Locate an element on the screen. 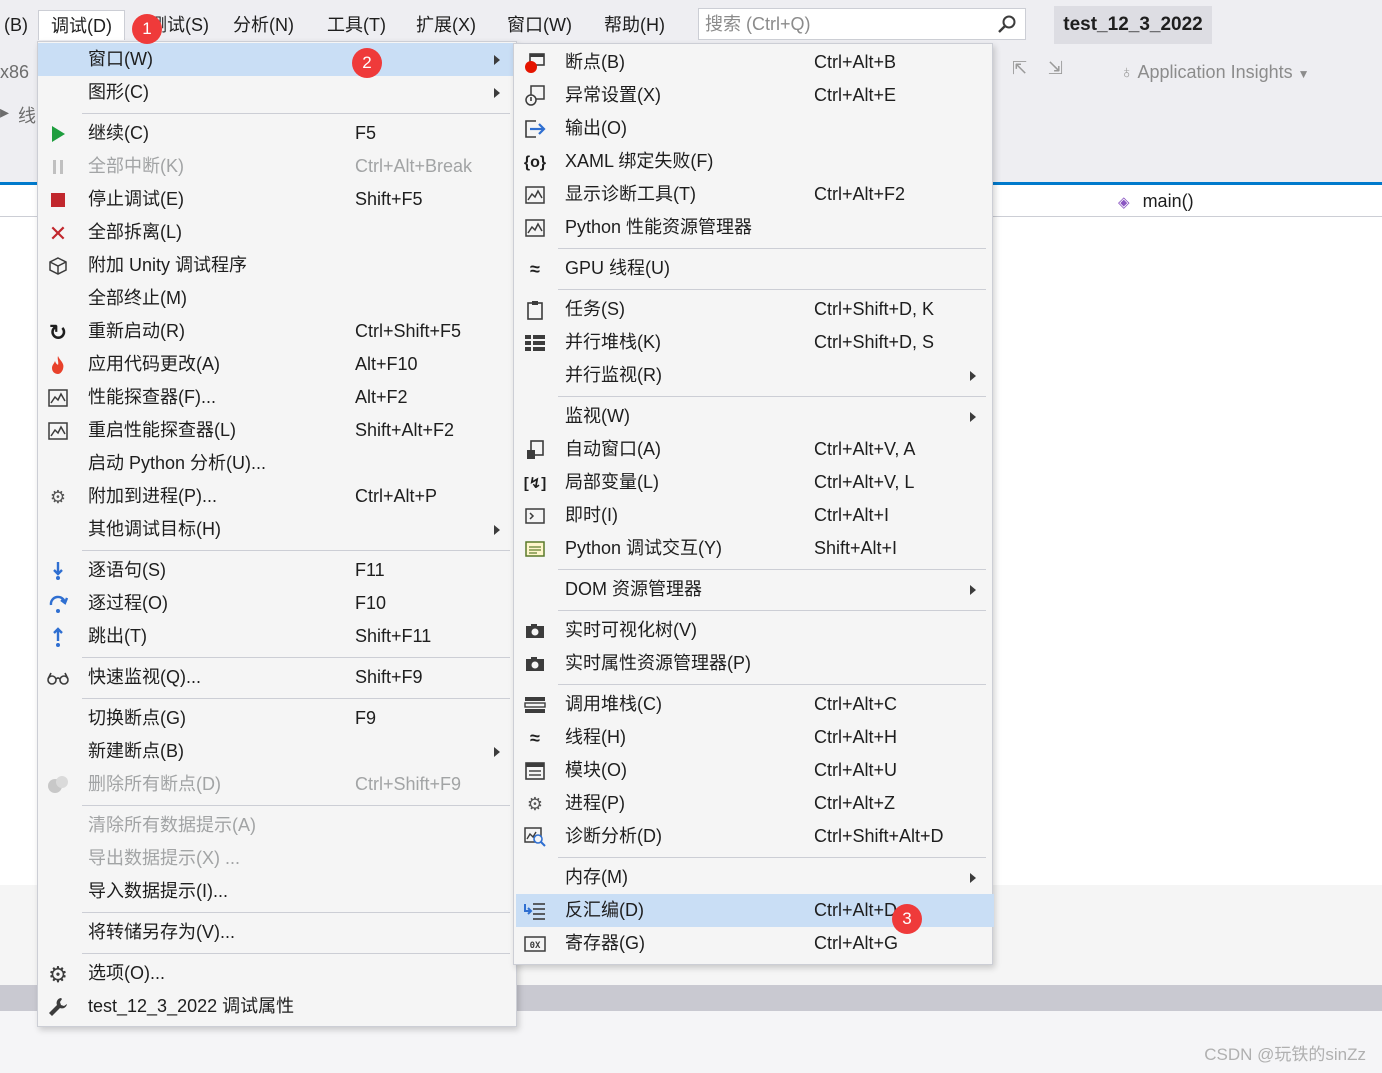  menu-item-label: 自动窗口(A) is located at coordinates (613, 449).